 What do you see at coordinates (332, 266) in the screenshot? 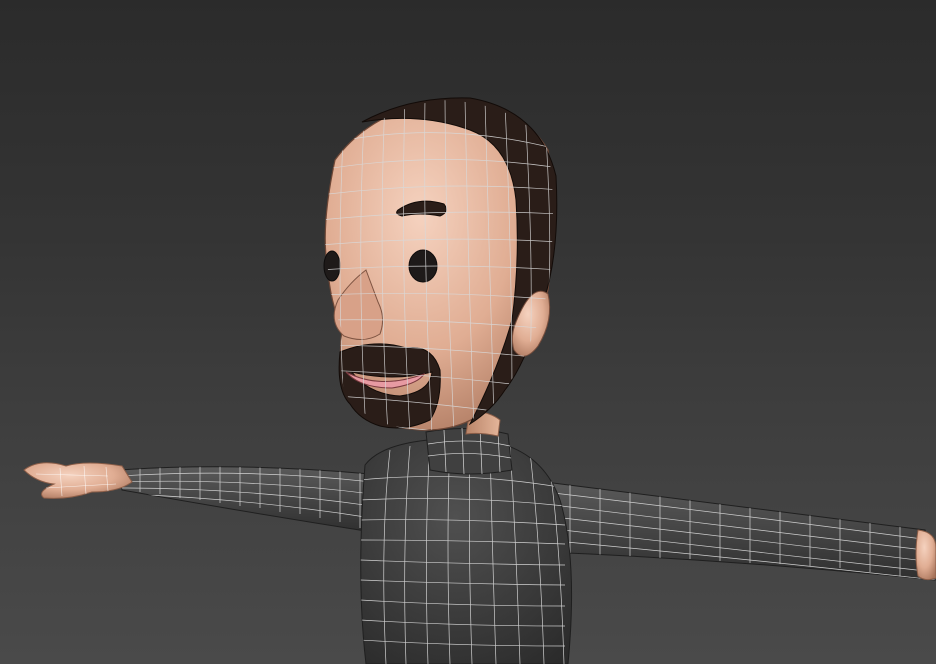
I see `left-eye` at bounding box center [332, 266].